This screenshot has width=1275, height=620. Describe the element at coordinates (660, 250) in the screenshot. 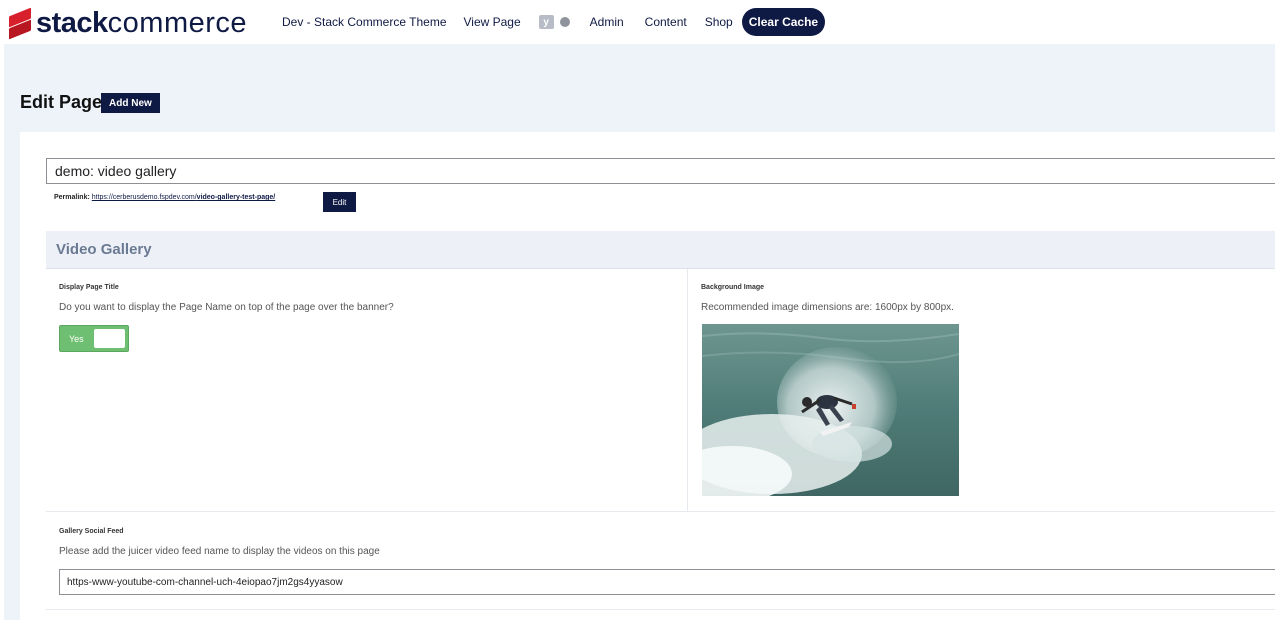

I see `section-header: Video Gallery` at that location.